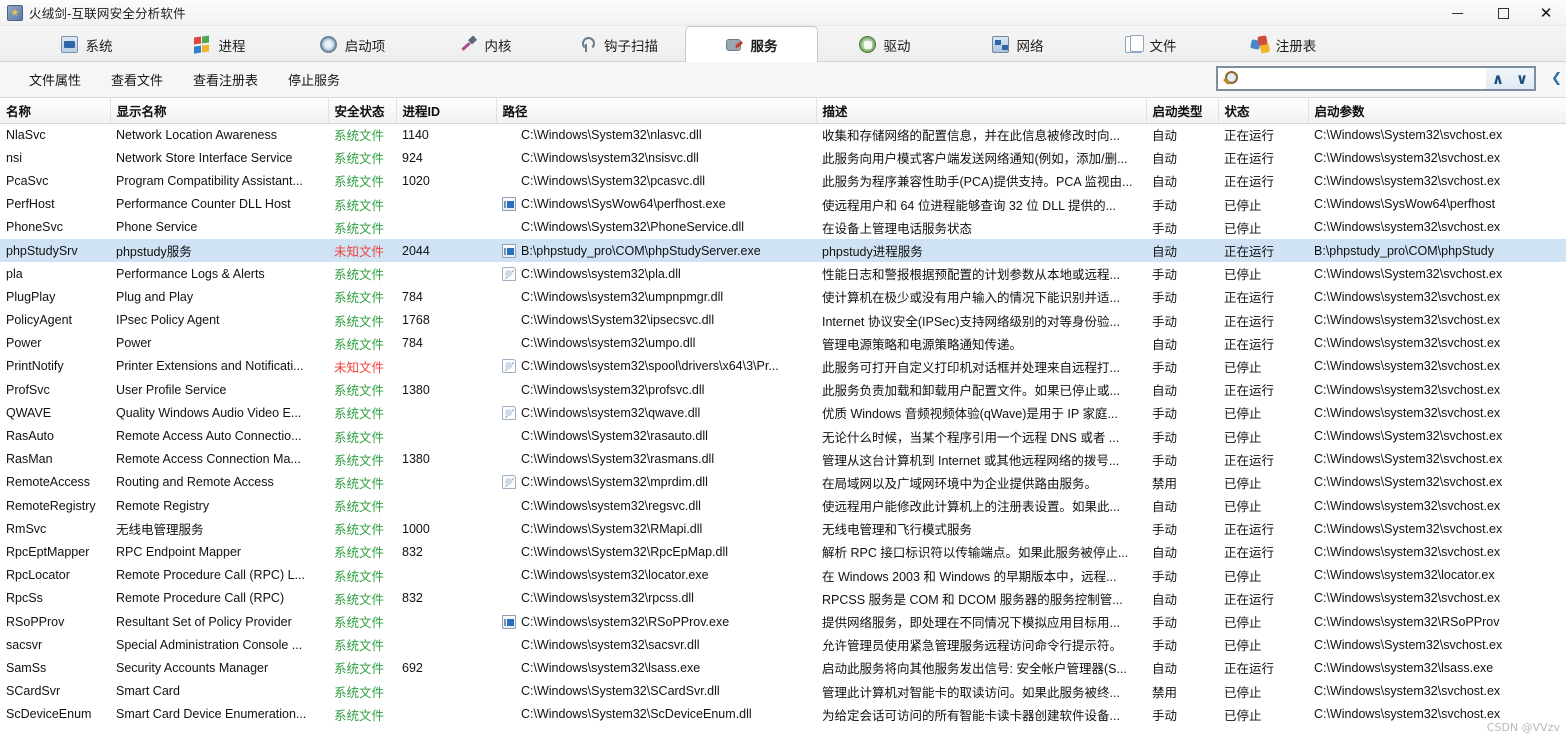 This screenshot has height=736, width=1566. What do you see at coordinates (610, 644) in the screenshot?
I see `path-text: C:\Windows\system32\sacsvr.dll` at bounding box center [610, 644].